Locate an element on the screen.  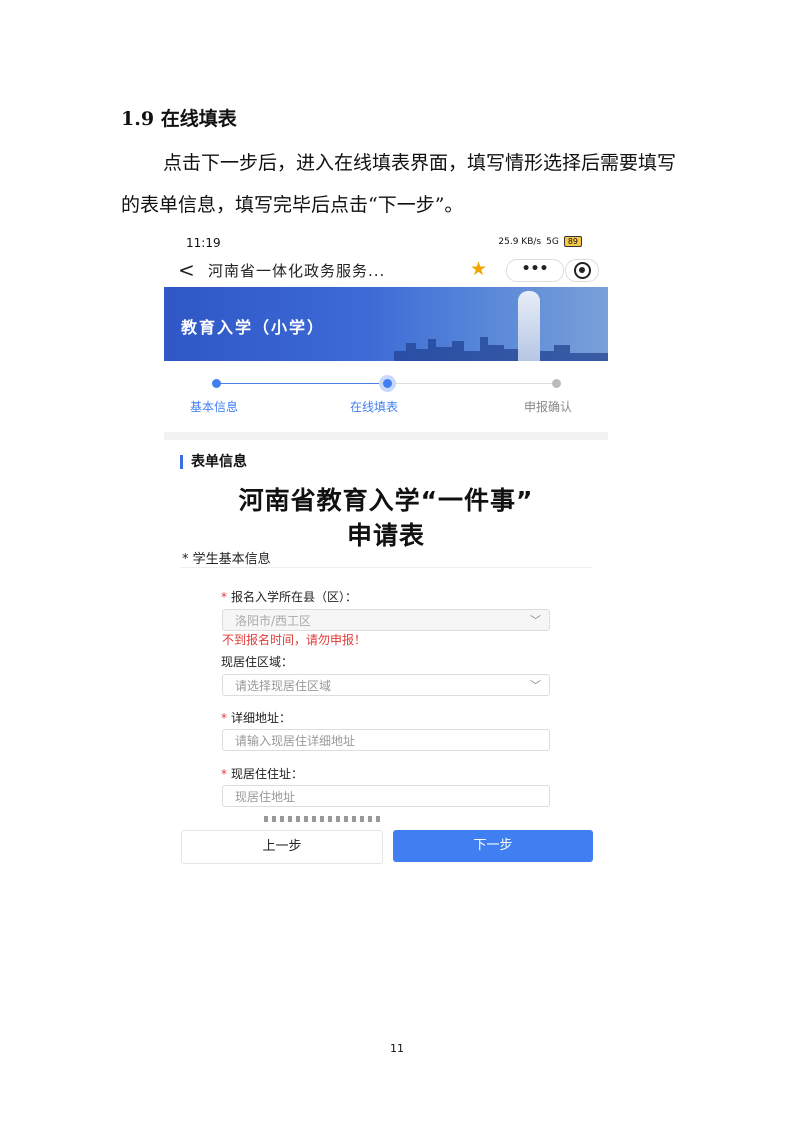
step-label-2: 在线填表 is located at coordinates (374, 407).